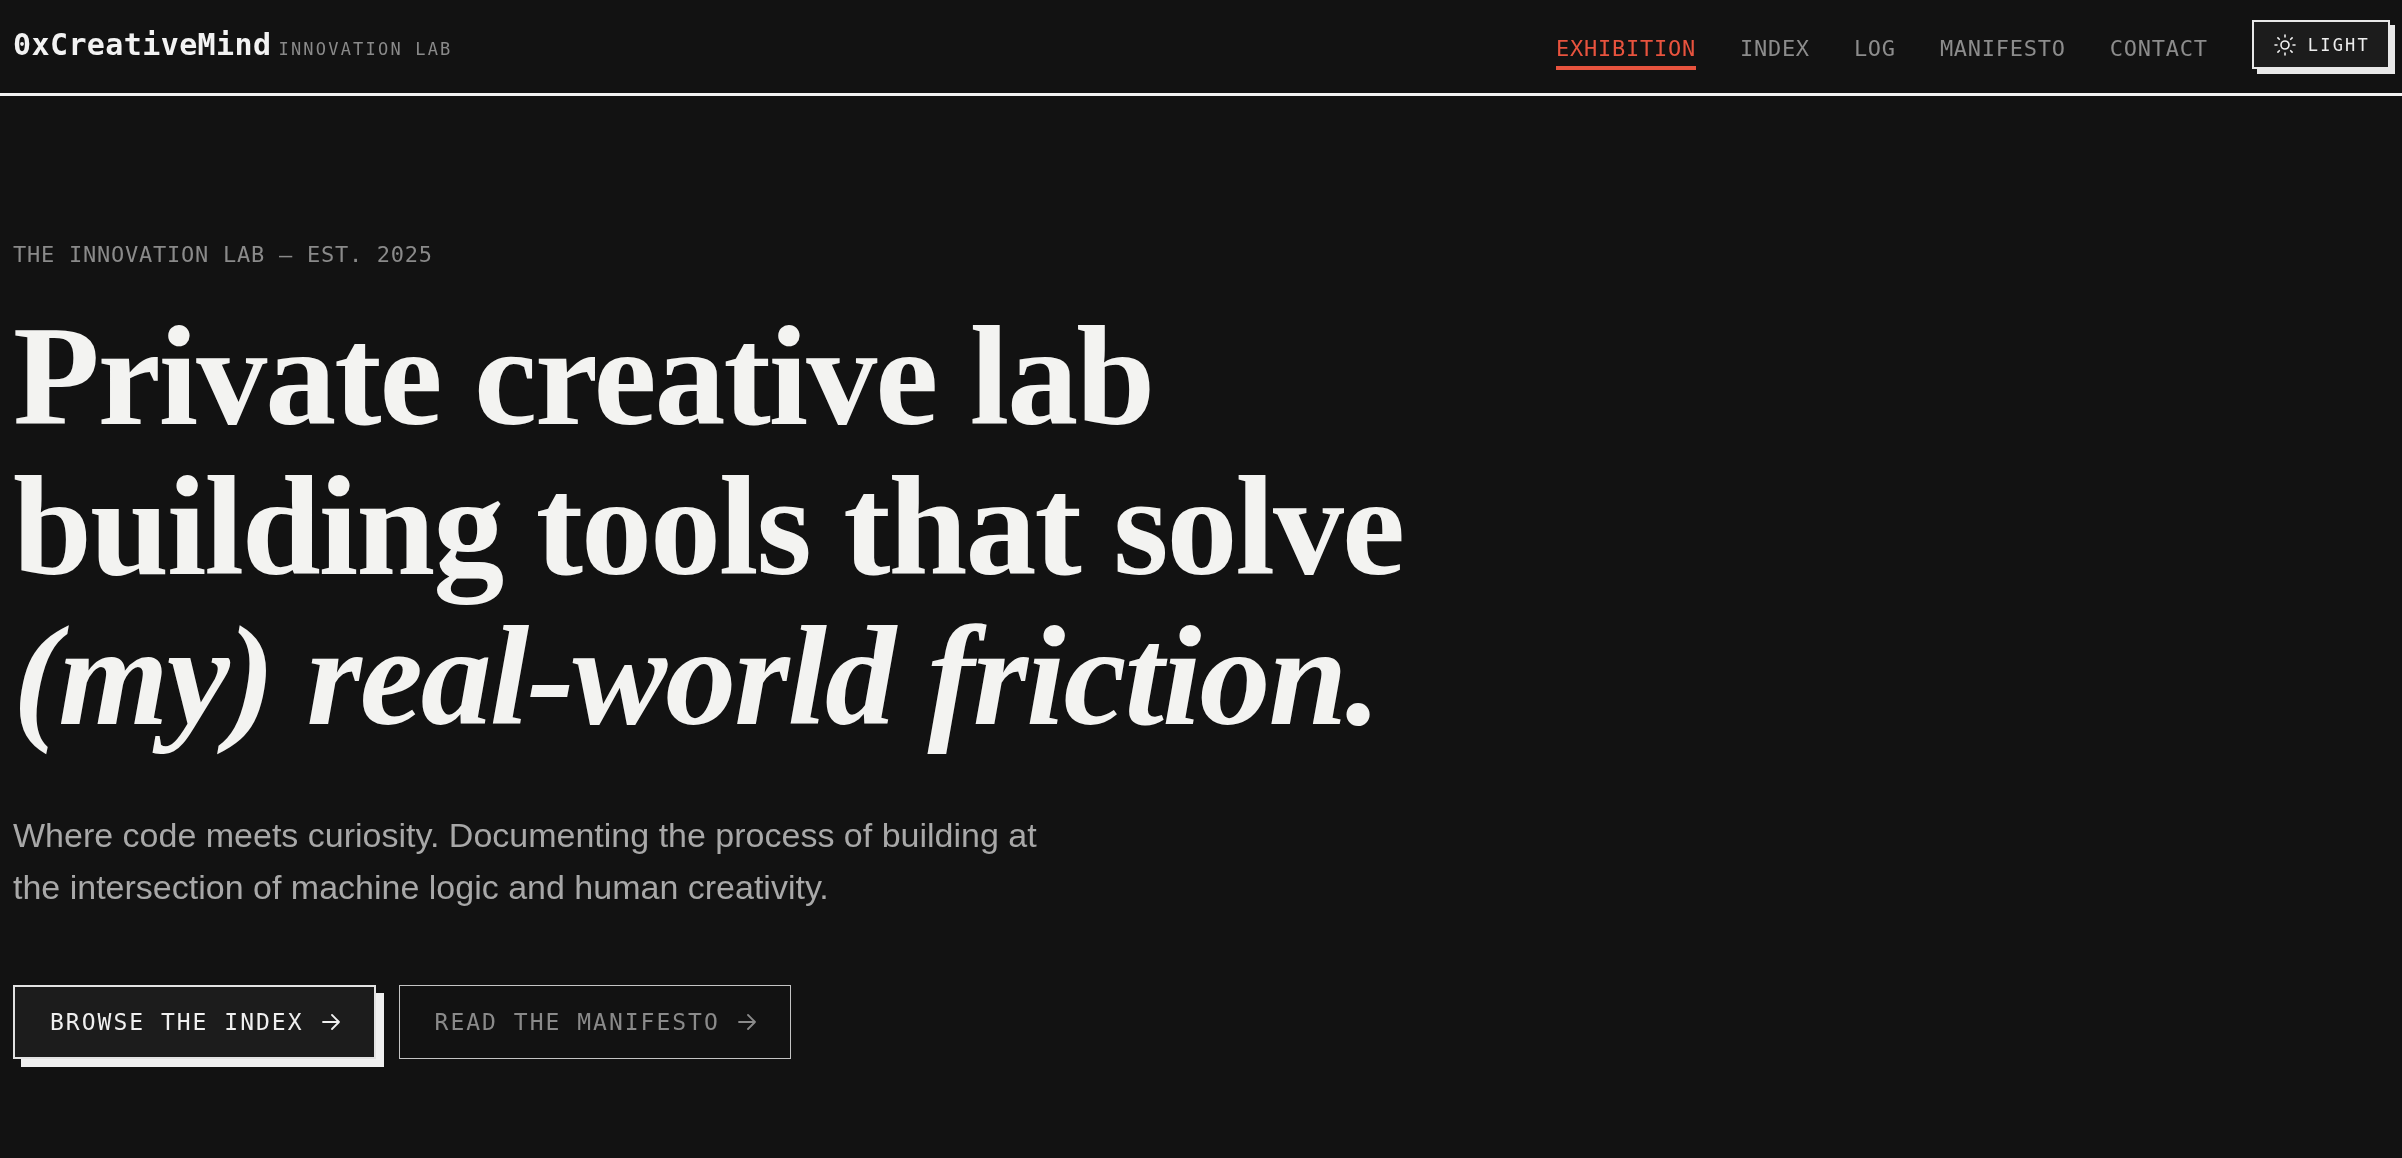 This screenshot has height=1158, width=2402. What do you see at coordinates (1874, 50) in the screenshot?
I see `nav-link: LOG` at bounding box center [1874, 50].